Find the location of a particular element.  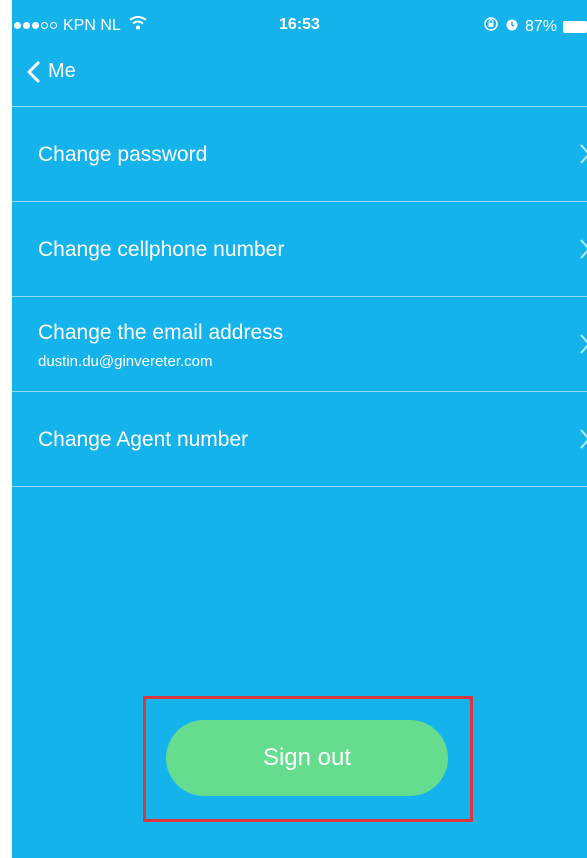

battery-percent: 87% is located at coordinates (540, 26).